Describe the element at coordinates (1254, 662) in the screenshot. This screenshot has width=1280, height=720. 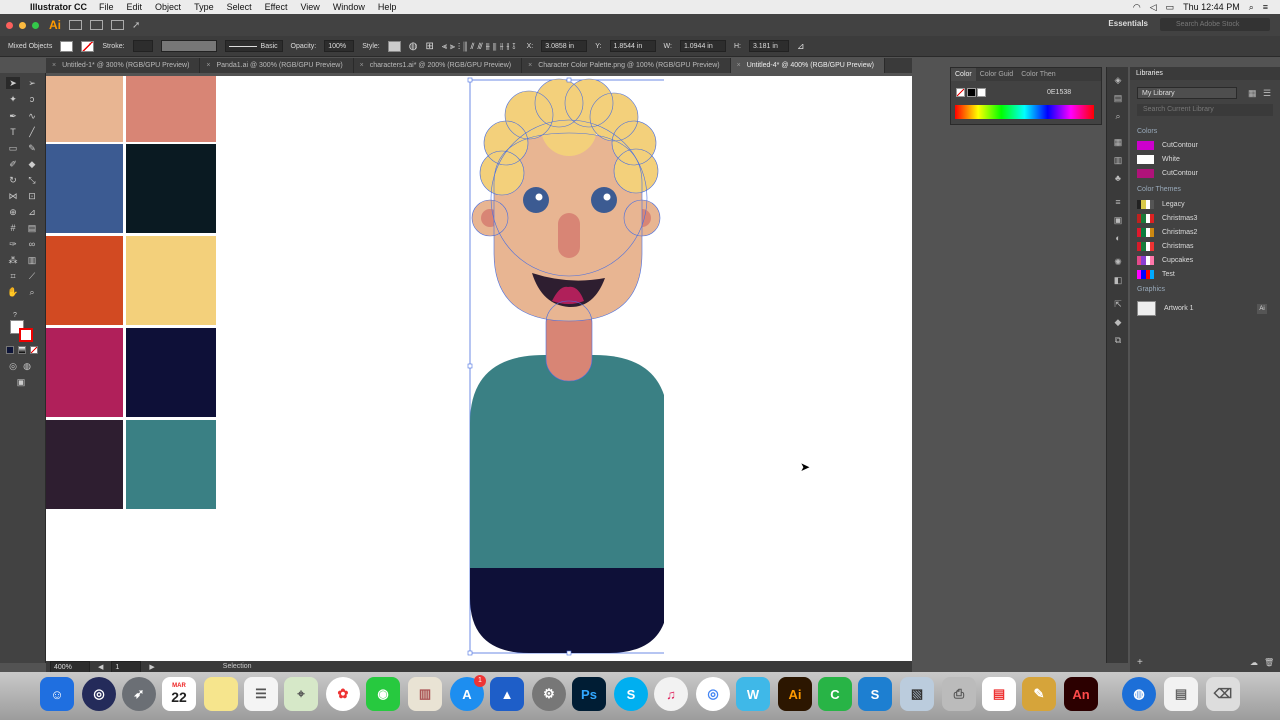
I see `sync-icon: ☁` at that location.